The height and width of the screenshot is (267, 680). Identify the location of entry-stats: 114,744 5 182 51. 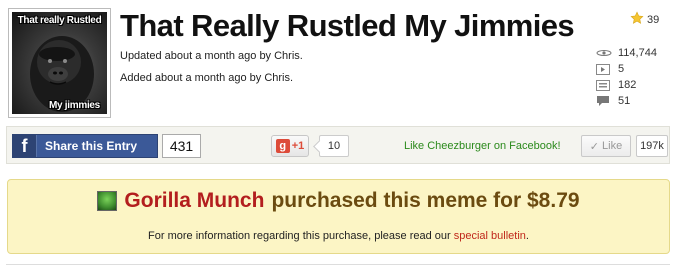
(626, 77).